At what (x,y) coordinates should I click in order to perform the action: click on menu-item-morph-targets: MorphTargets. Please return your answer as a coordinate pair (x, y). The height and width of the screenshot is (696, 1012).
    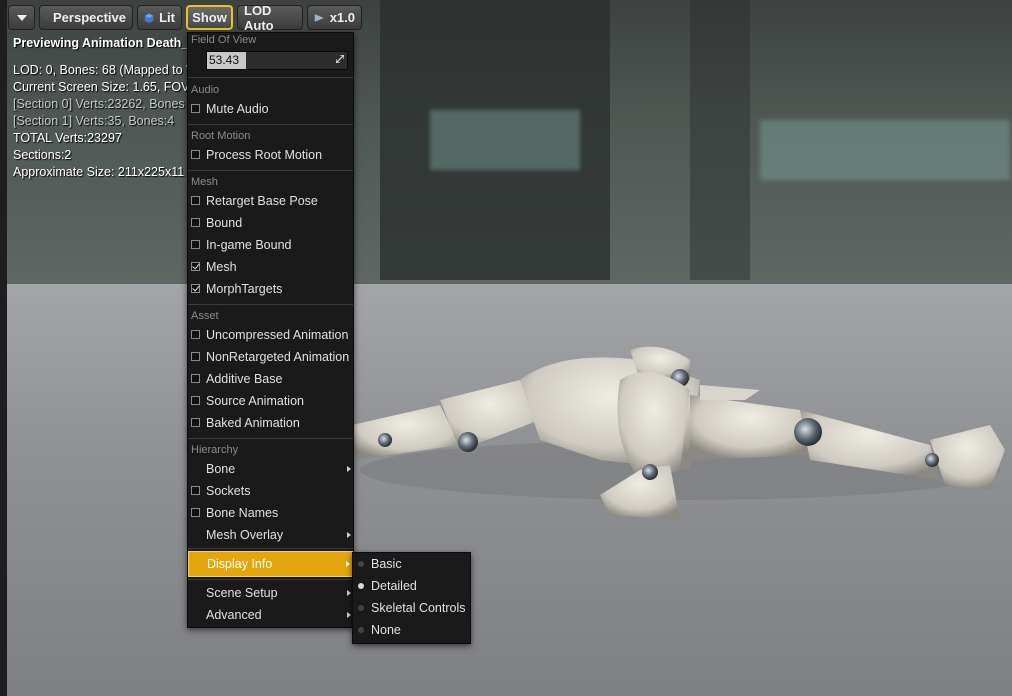
    Looking at the image, I should click on (270, 289).